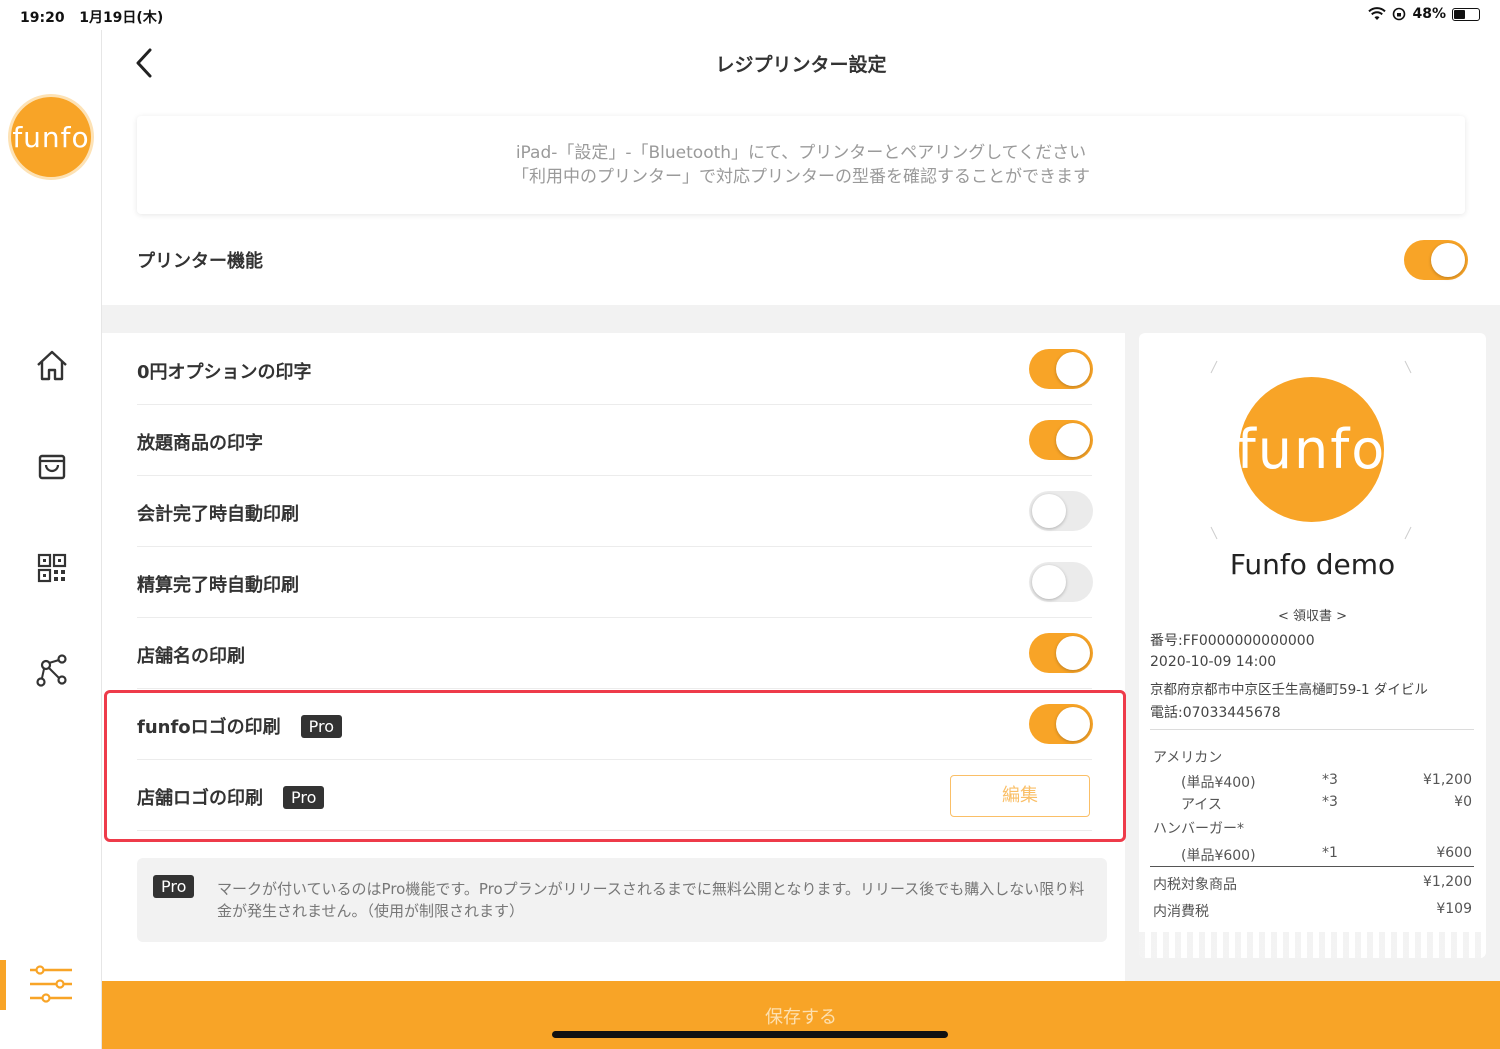 This screenshot has height=1049, width=1500. Describe the element at coordinates (52, 466) in the screenshot. I see `shopping-bag-icon` at that location.